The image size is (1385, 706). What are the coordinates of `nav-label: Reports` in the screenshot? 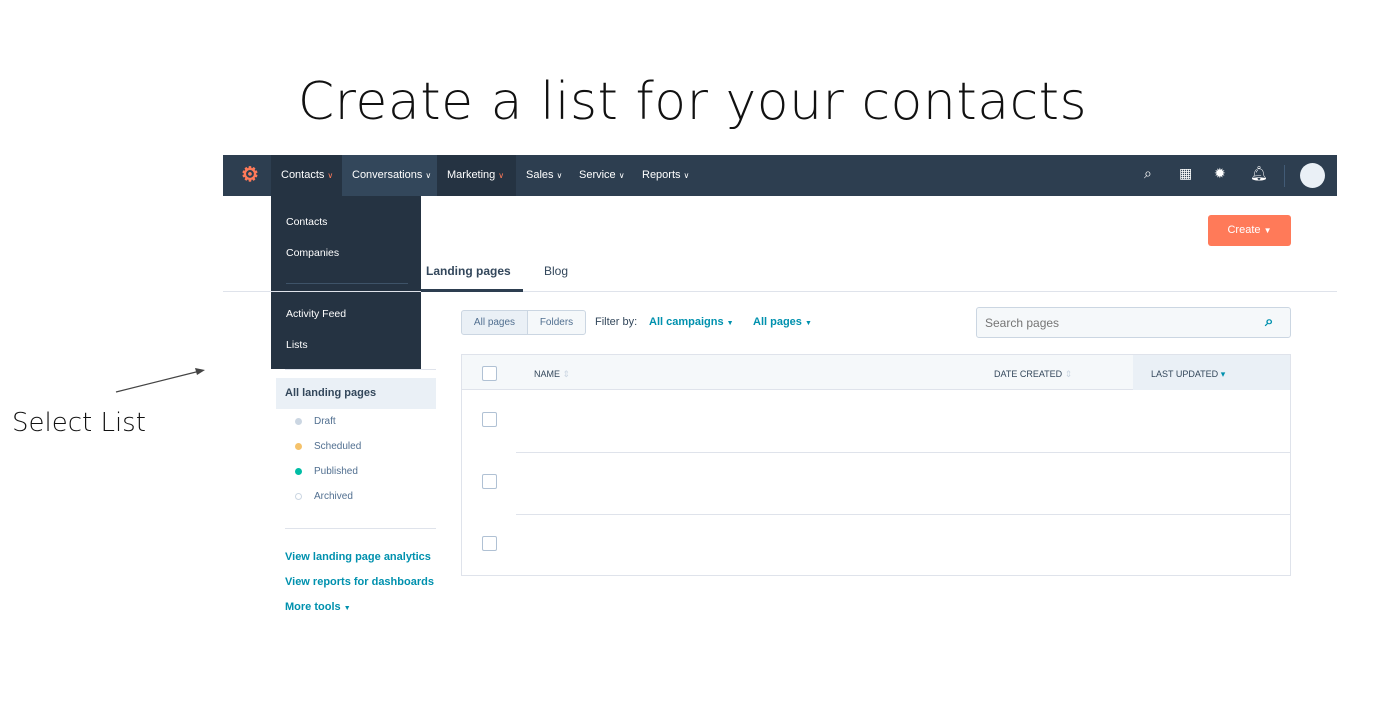 It's located at (661, 175).